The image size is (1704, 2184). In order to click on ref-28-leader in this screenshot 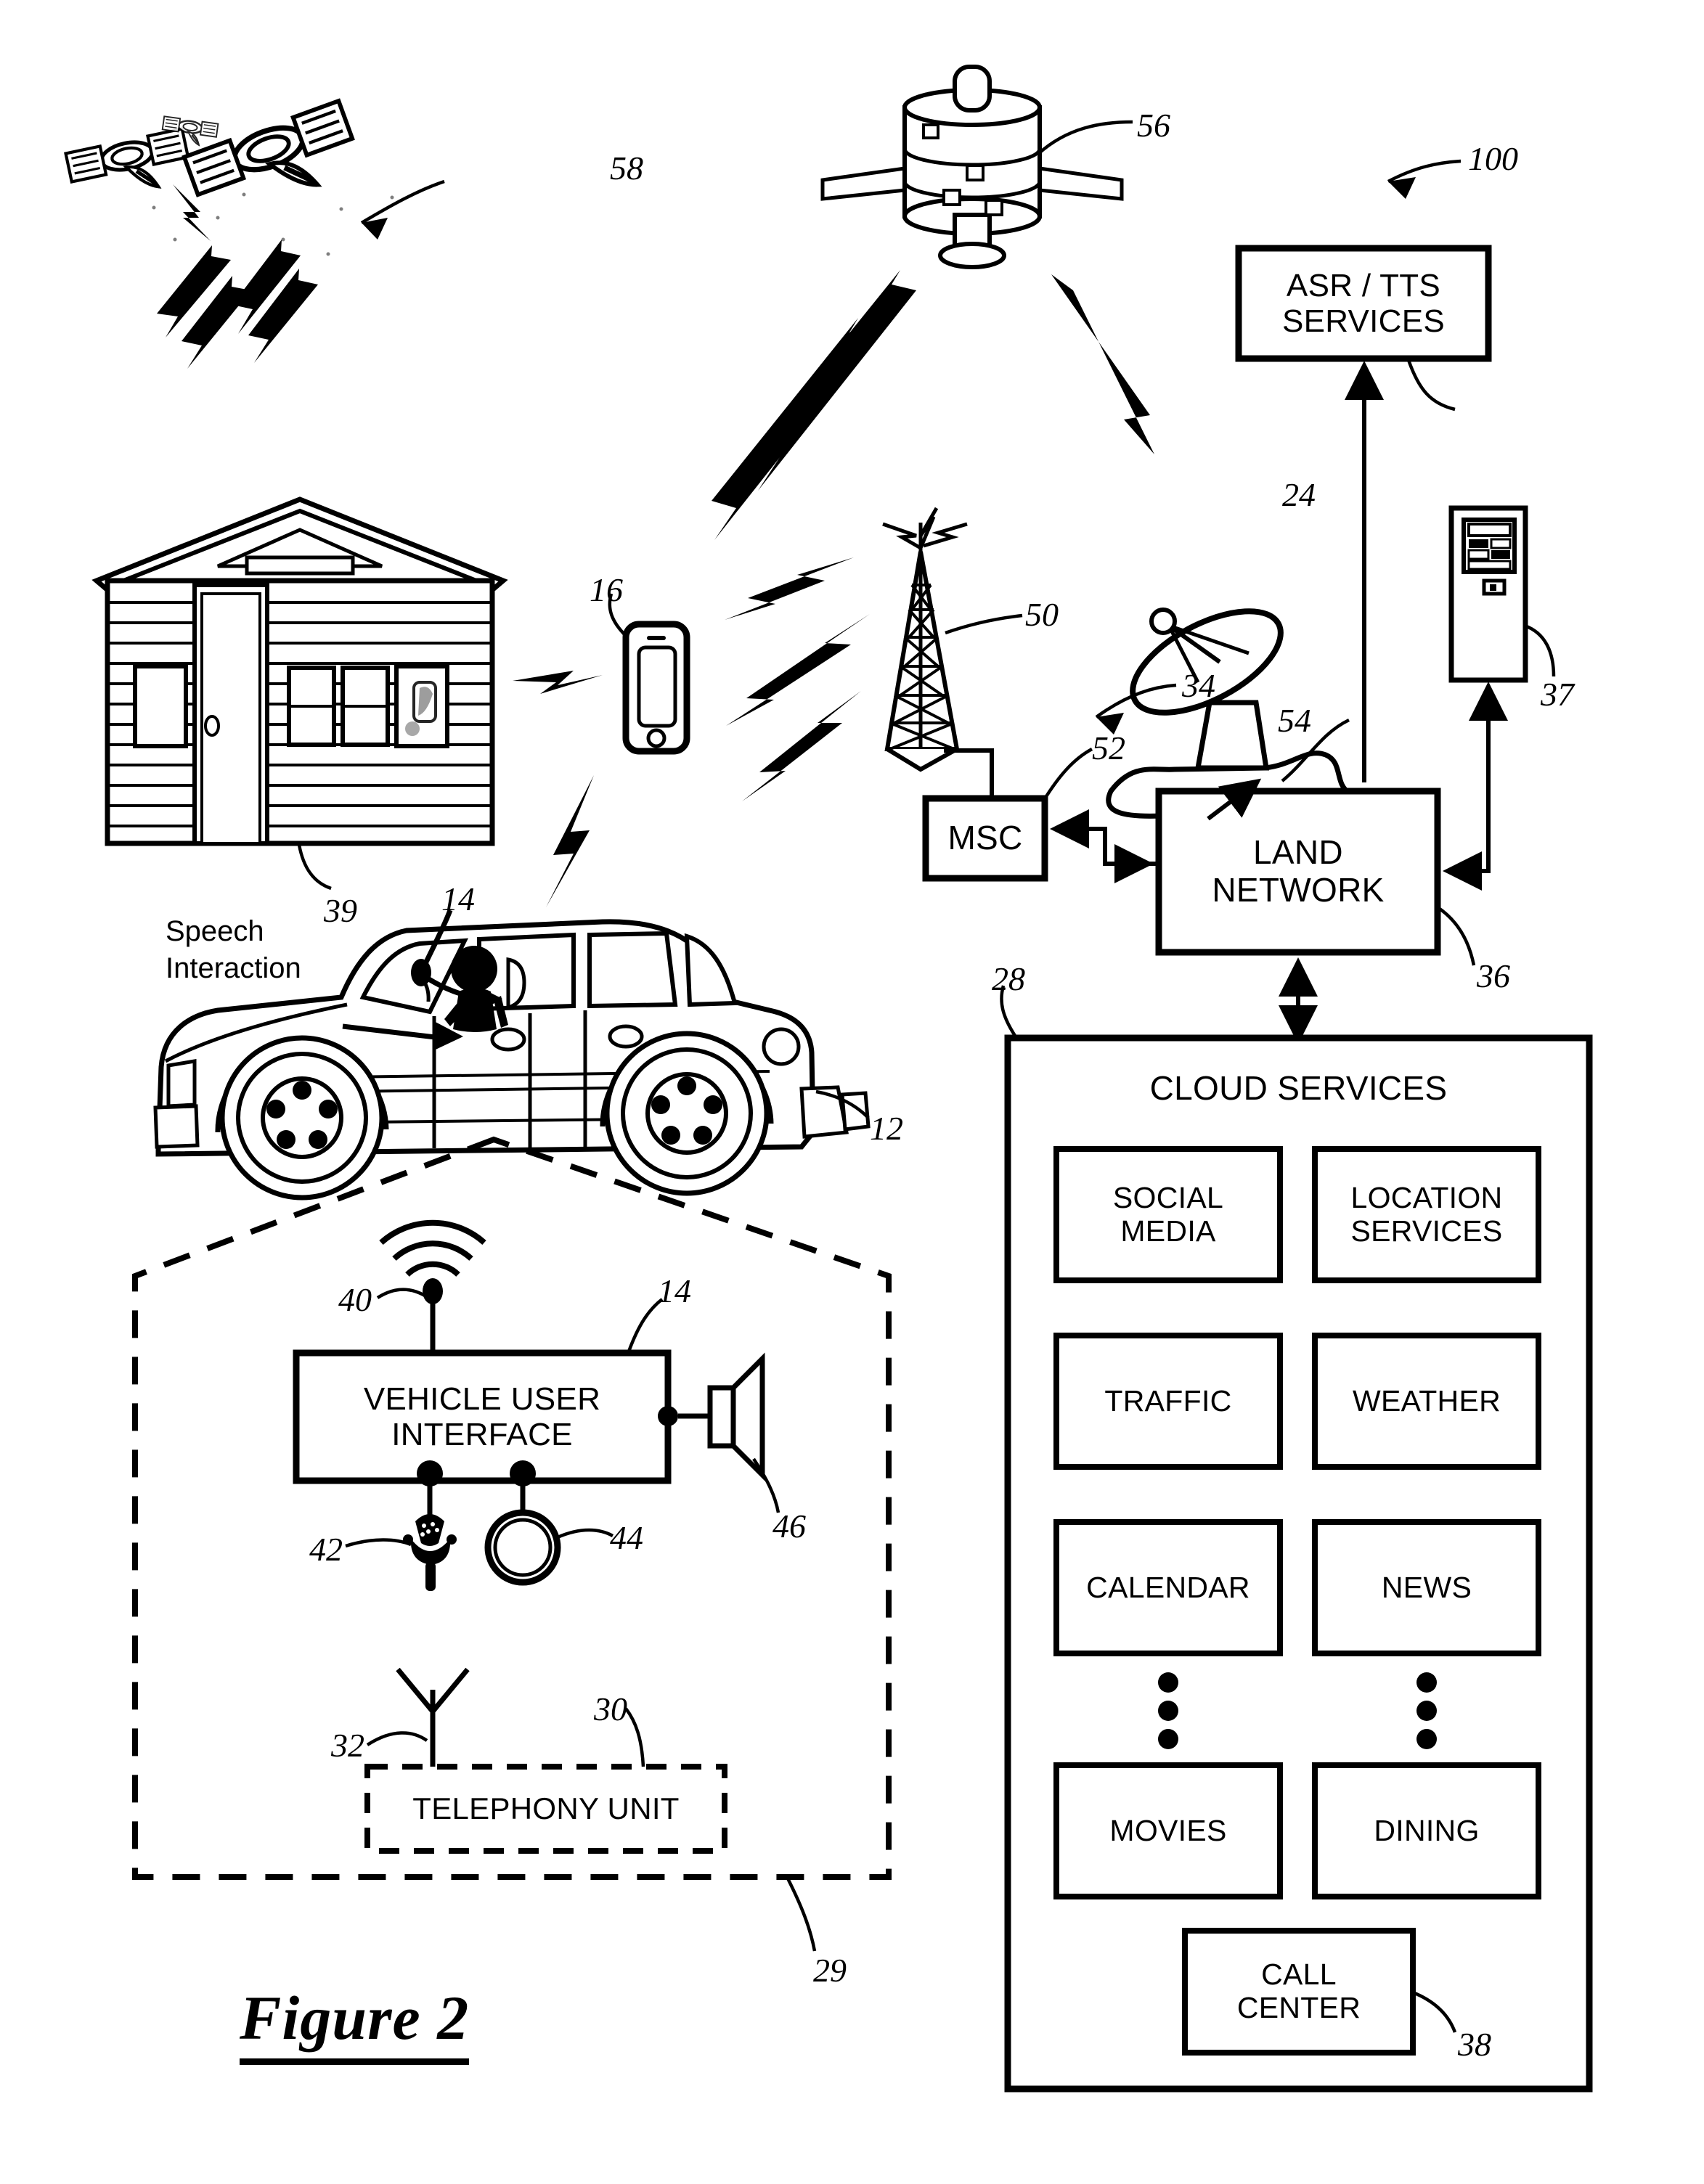, I will do `click(1009, 1012)`.